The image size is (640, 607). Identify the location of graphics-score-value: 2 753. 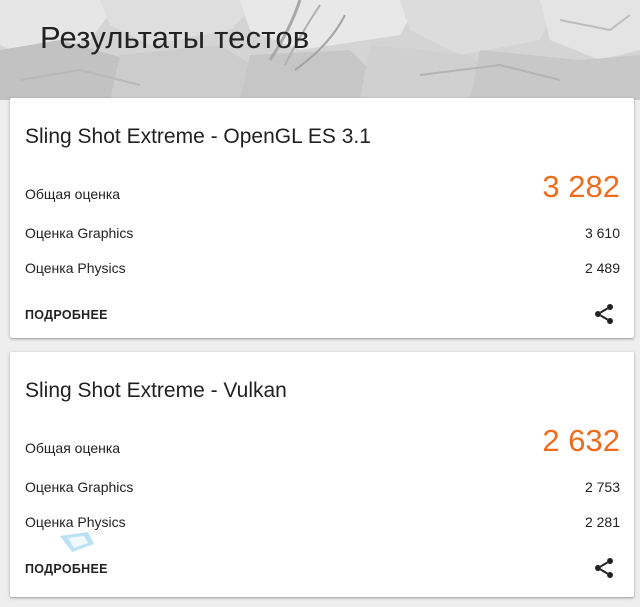
(602, 487).